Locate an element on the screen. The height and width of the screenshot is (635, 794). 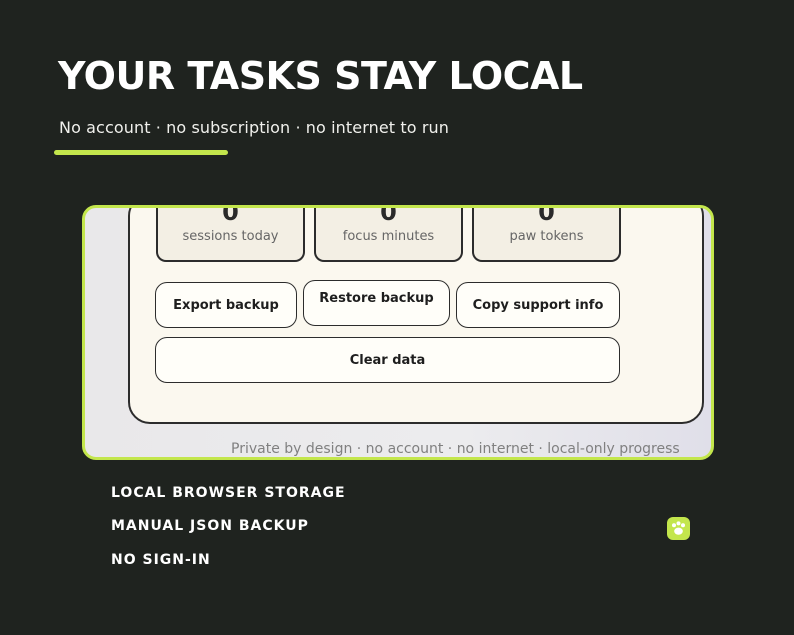
feature-no-sign-in: NO SIGN-IN is located at coordinates (161, 560).